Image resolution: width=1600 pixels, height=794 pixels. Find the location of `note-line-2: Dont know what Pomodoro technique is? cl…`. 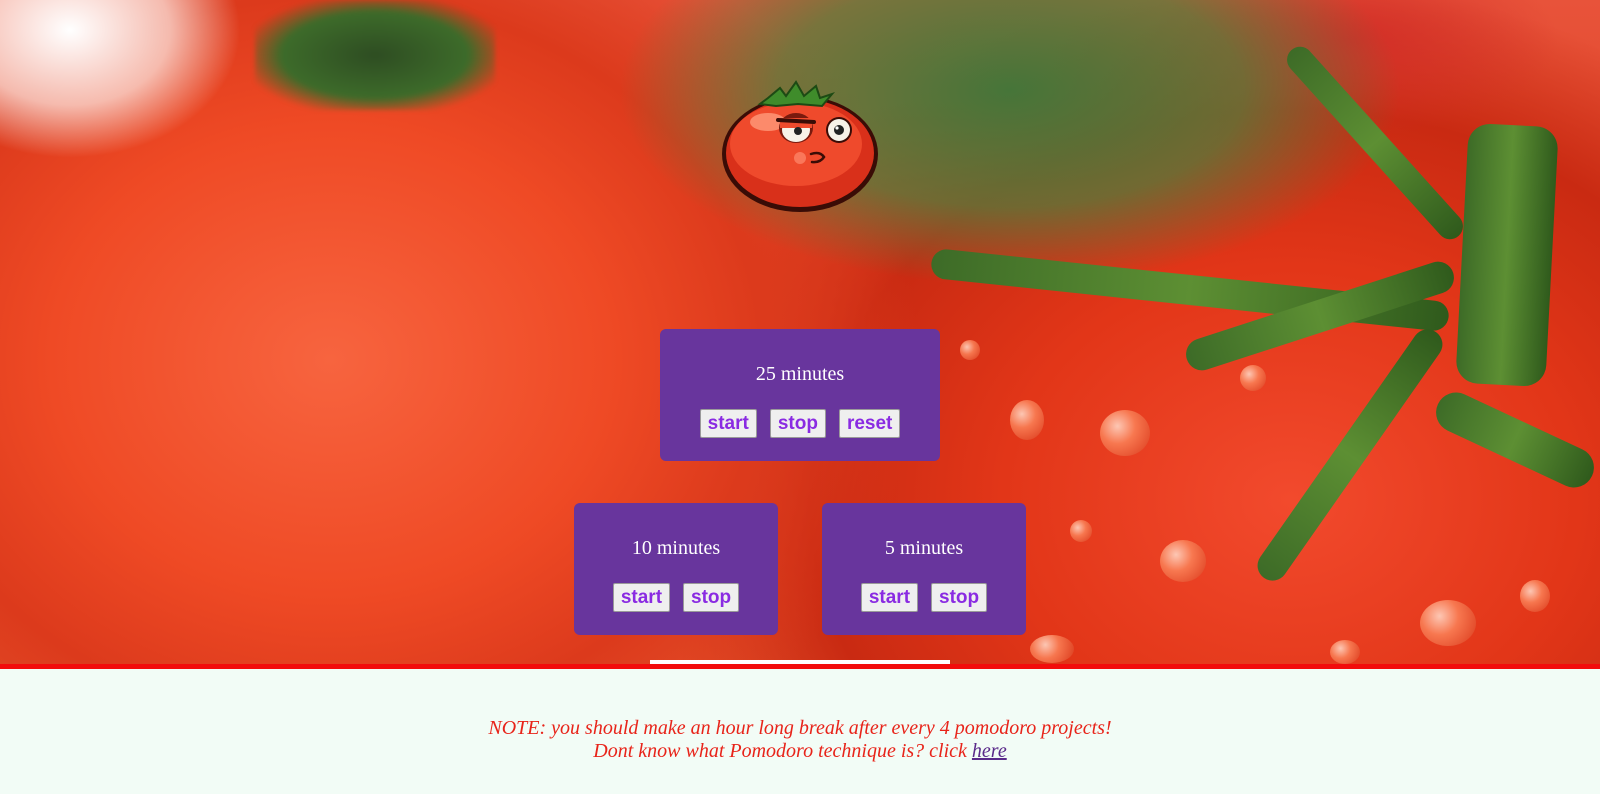

note-line-2: Dont know what Pomodoro technique is? cl… is located at coordinates (800, 751).